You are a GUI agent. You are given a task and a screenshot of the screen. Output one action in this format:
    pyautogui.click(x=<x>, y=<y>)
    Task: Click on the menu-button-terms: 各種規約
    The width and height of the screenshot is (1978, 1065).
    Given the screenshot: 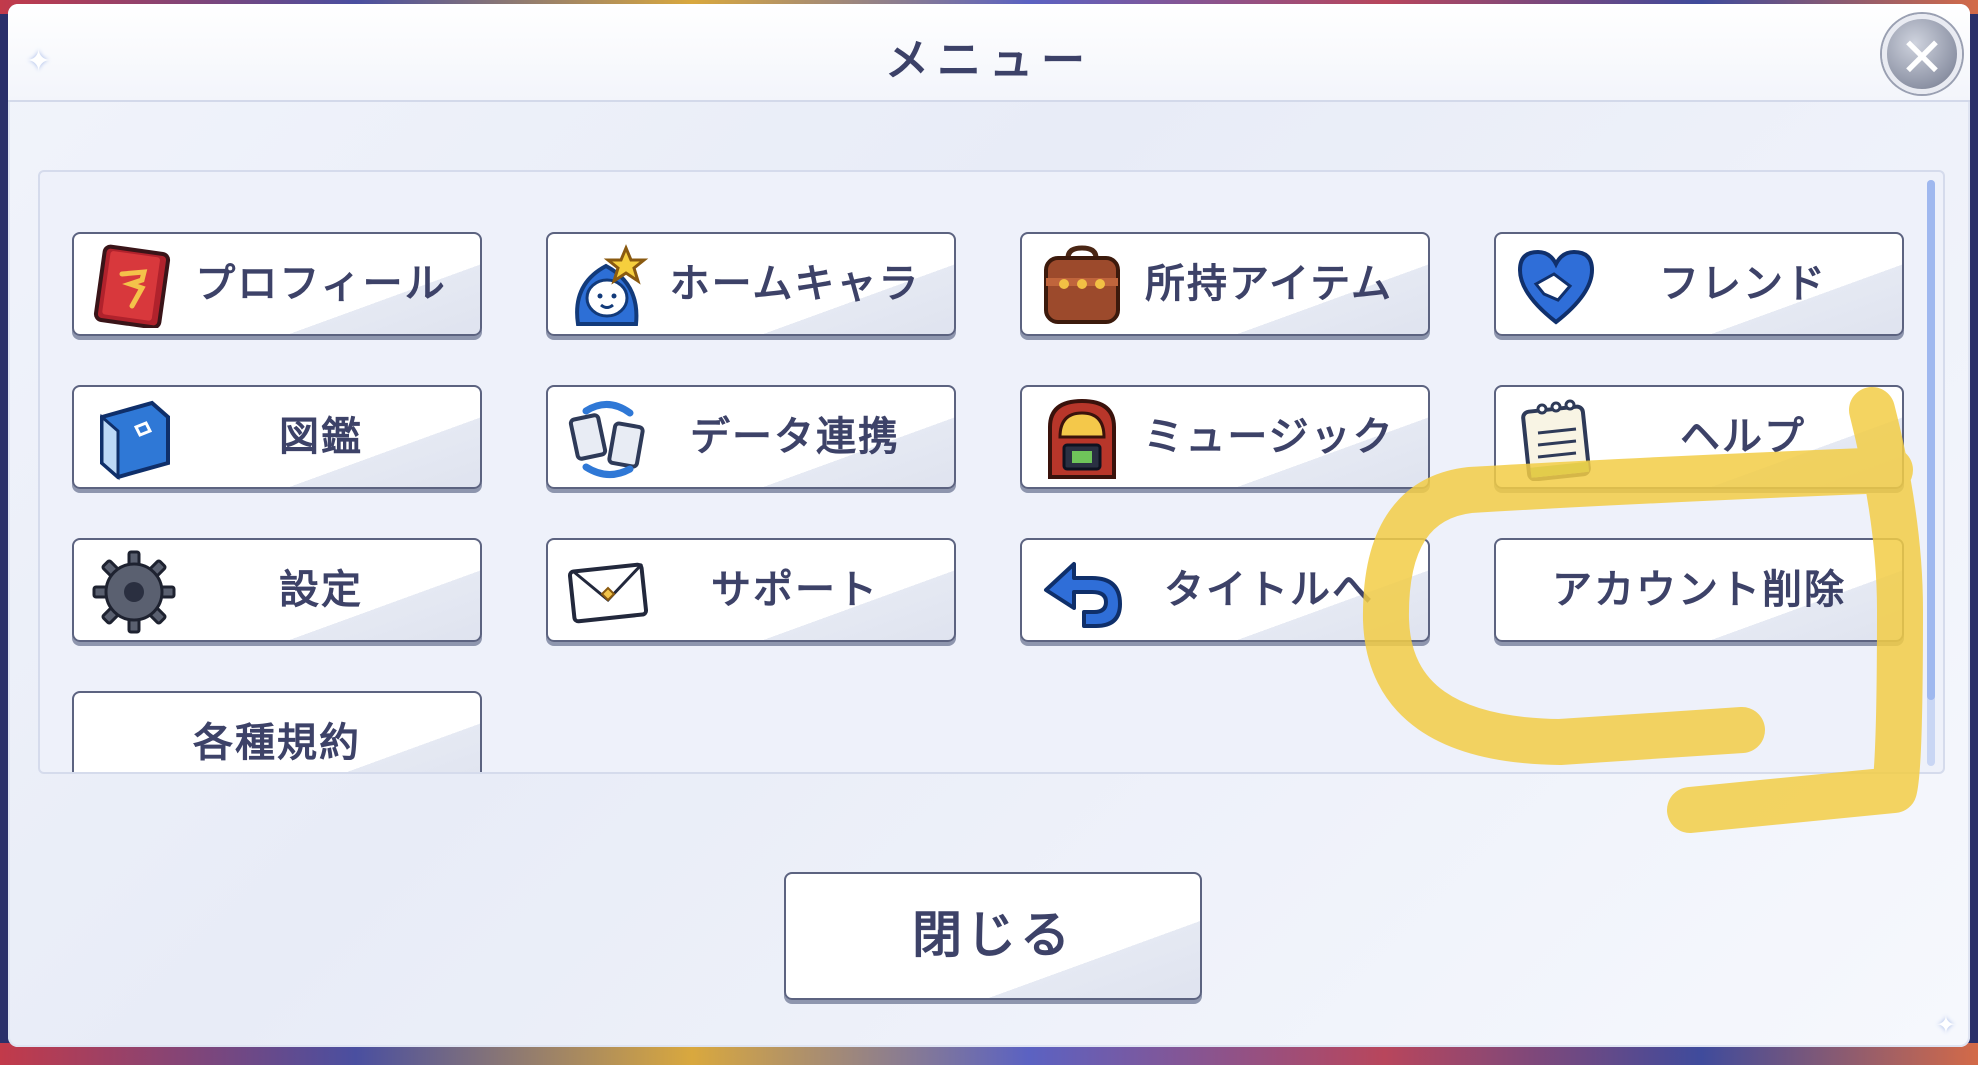 What is the action you would take?
    pyautogui.click(x=277, y=731)
    